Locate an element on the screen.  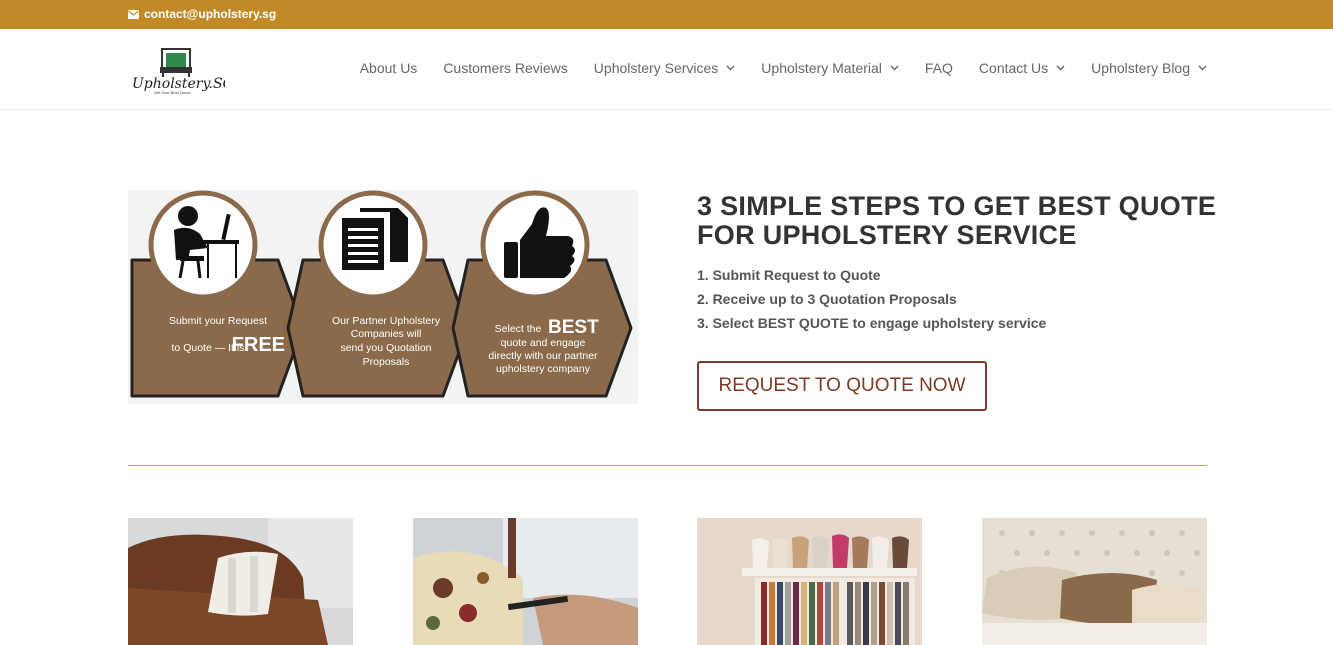
svg-text: Get Your Best Quote is located at coordinates (172, 92).